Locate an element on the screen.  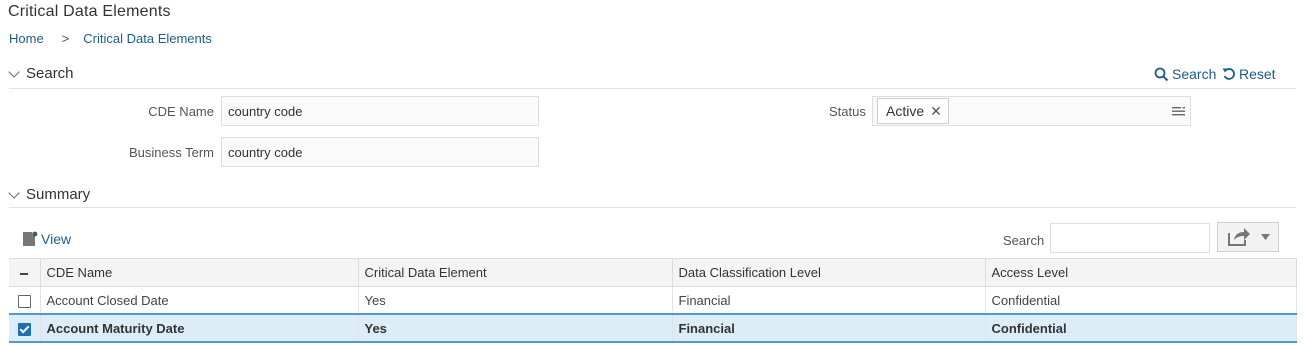
row-checkbox is located at coordinates (24, 301).